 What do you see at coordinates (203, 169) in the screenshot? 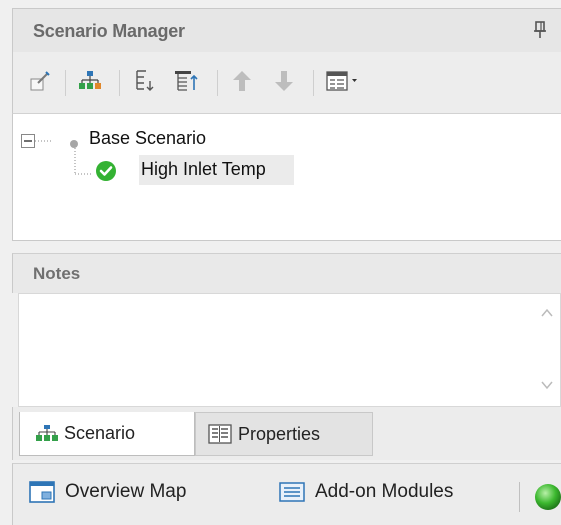
I see `tree-node-high-inlet-temp: High Inlet Temp` at bounding box center [203, 169].